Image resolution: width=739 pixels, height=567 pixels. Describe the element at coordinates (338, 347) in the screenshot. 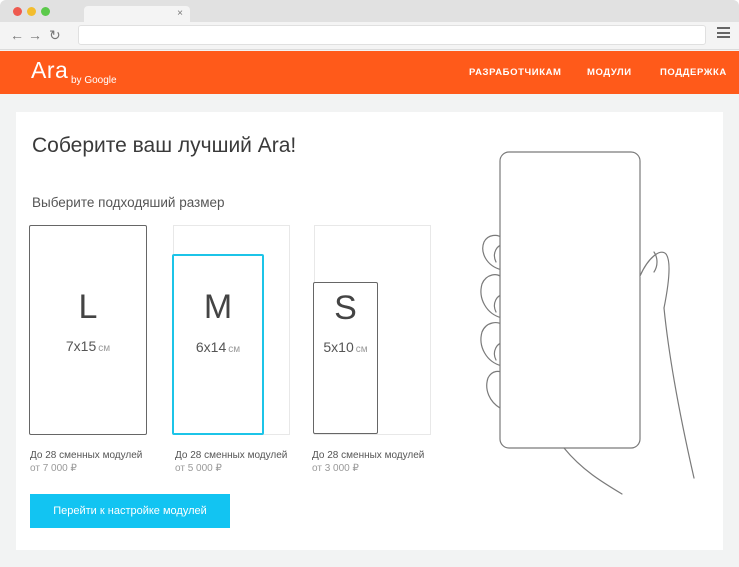

I see `size-dim-value: 5x10` at that location.